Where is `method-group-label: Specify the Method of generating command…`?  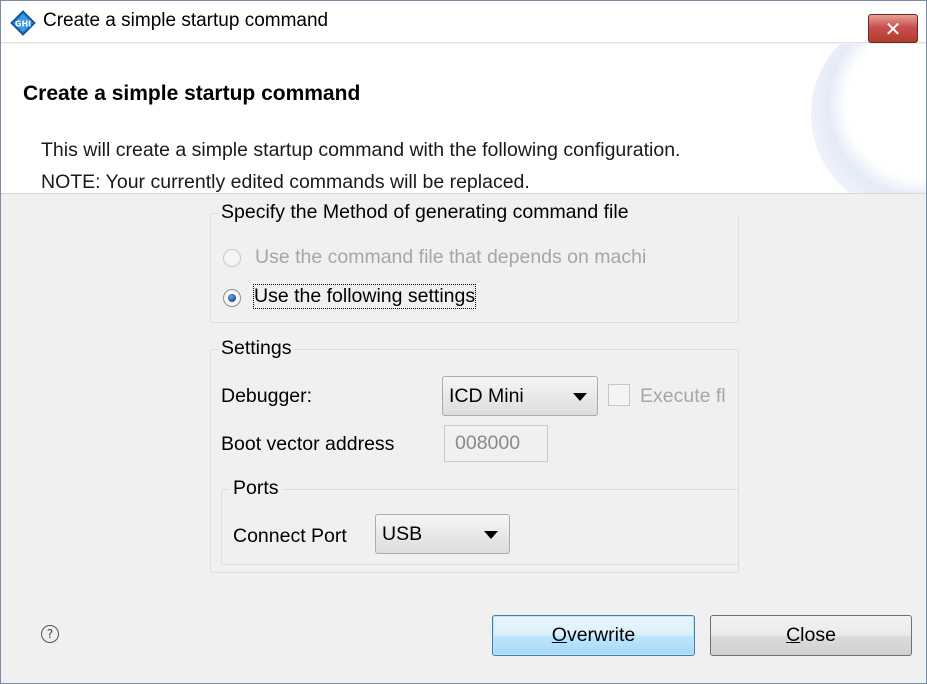 method-group-label: Specify the Method of generating command… is located at coordinates (478, 212).